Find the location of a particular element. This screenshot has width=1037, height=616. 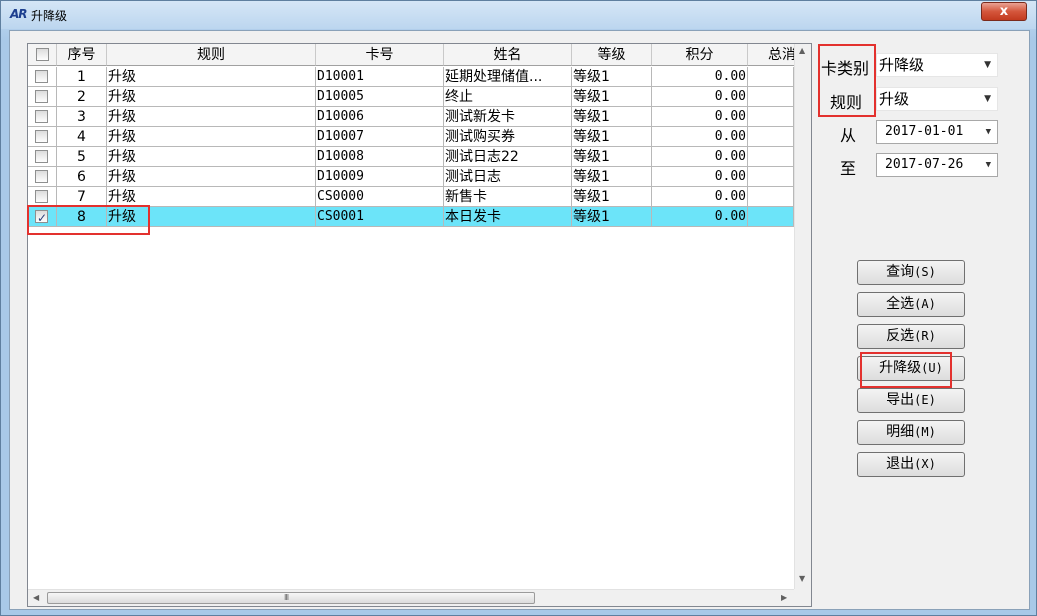

from-date-picker: 2017-01-01 ▼ is located at coordinates (937, 132).